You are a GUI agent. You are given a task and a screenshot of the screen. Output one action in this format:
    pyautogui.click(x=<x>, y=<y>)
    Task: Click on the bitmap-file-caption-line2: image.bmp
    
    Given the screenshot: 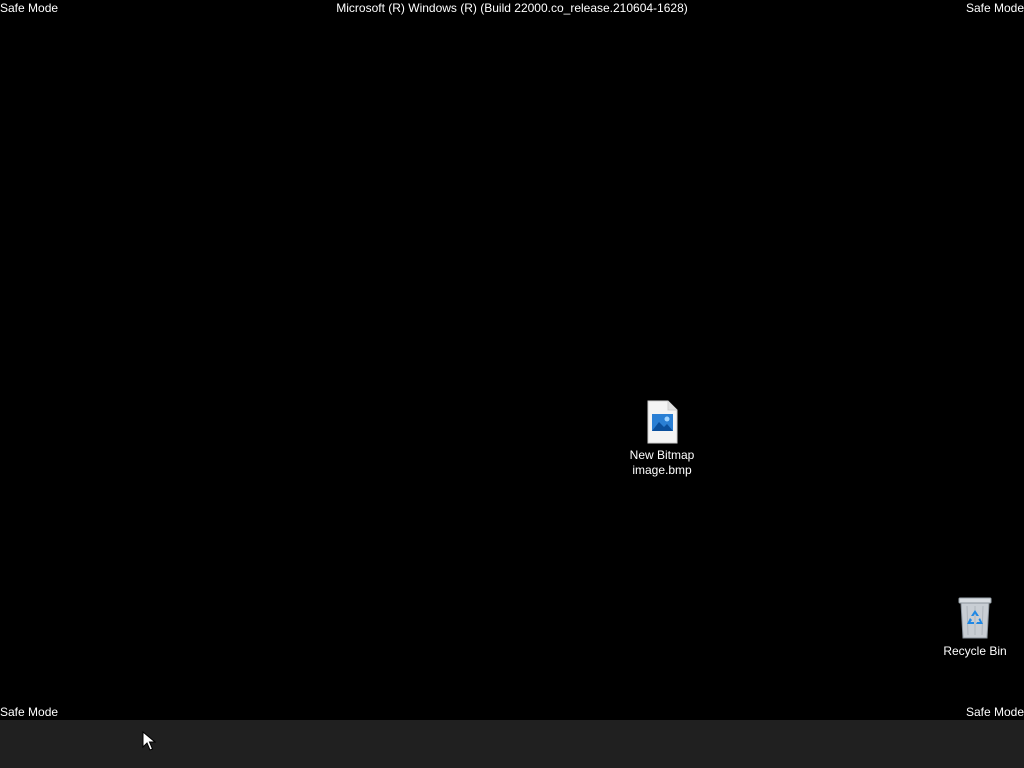 What is the action you would take?
    pyautogui.click(x=662, y=470)
    